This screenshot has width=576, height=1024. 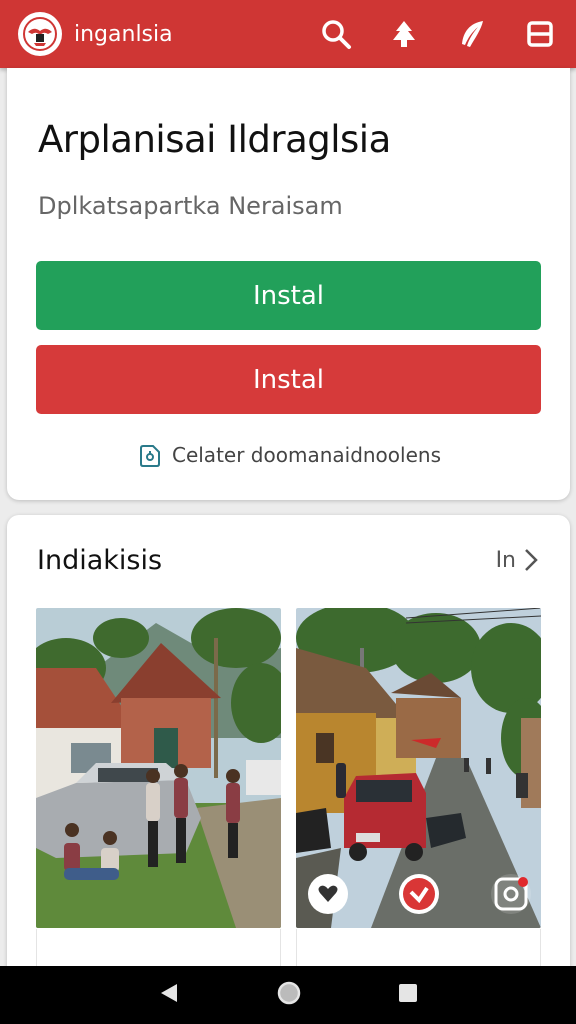 I want to click on system-nav-bar, so click(x=288, y=995).